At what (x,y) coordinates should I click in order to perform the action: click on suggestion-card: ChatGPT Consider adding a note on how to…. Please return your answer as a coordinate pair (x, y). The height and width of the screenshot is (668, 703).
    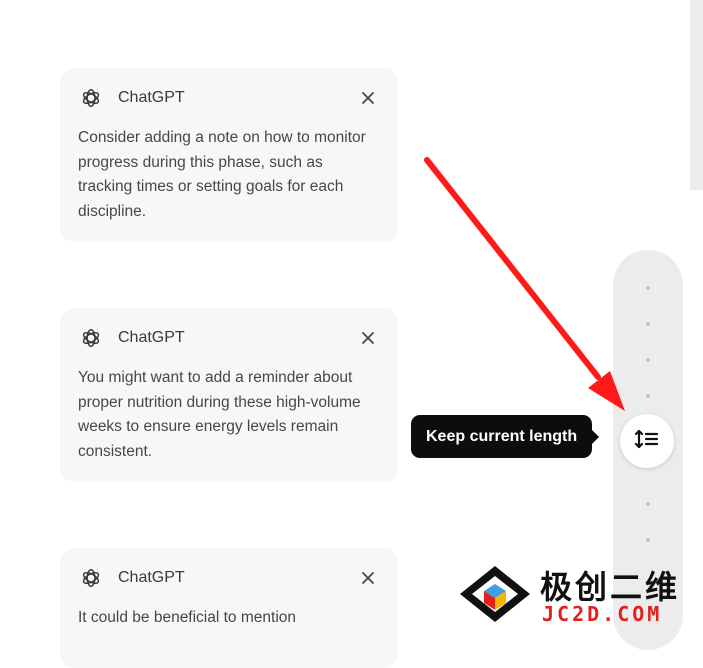
    Looking at the image, I should click on (229, 155).